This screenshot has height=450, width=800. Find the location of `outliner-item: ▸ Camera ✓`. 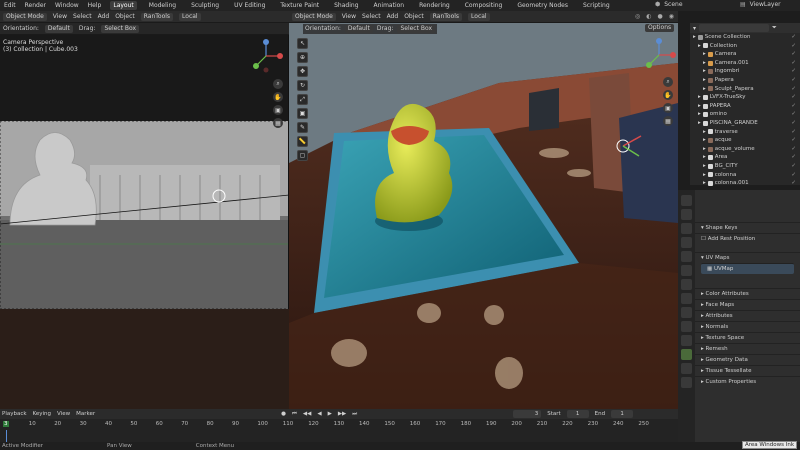

outliner-item: ▸ Camera ✓ is located at coordinates (746, 54).